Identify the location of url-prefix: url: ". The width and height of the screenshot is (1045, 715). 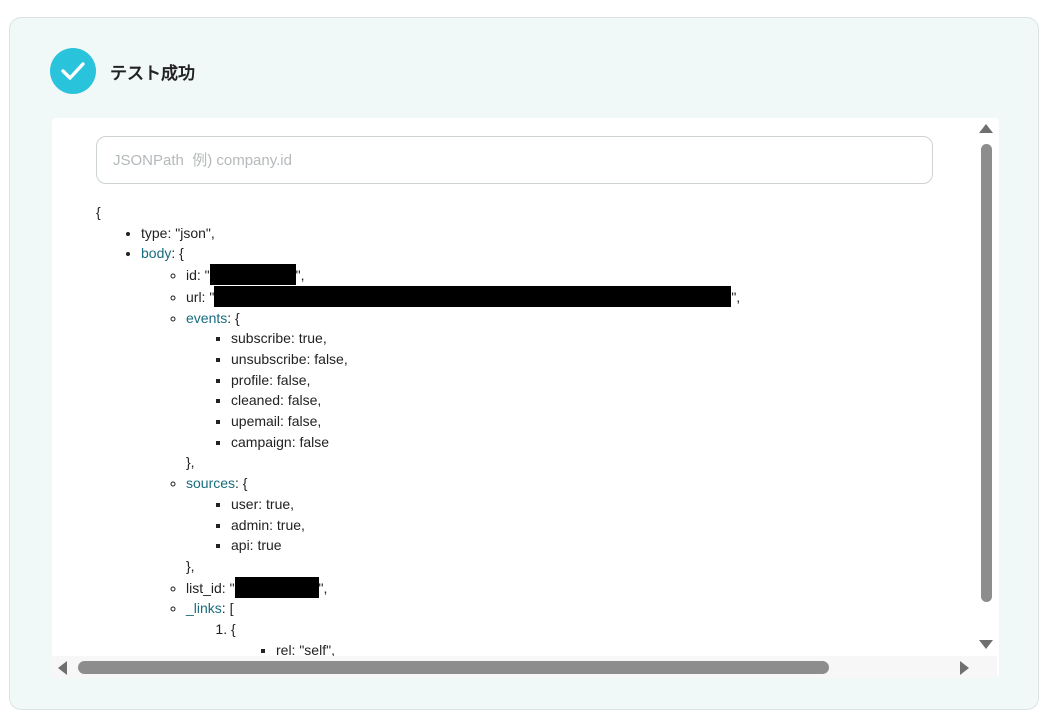
(200, 296).